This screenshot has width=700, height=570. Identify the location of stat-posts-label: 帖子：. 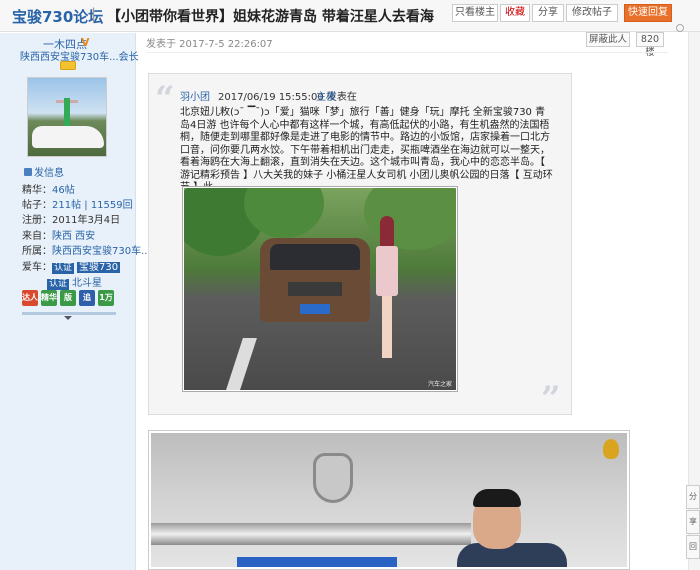
(37, 205).